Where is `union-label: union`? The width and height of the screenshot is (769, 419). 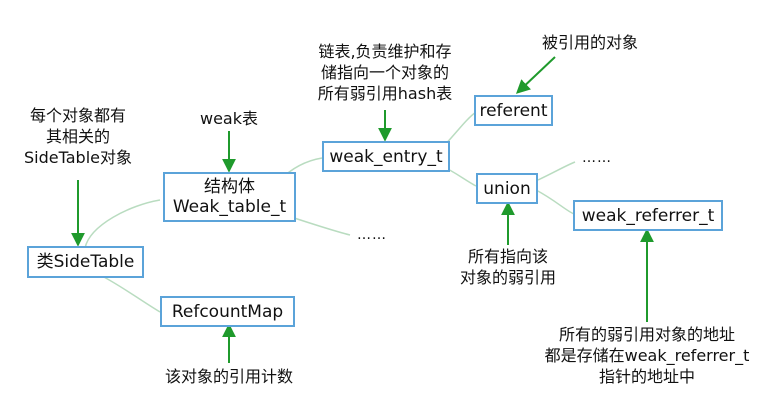
union-label: union is located at coordinates (507, 188).